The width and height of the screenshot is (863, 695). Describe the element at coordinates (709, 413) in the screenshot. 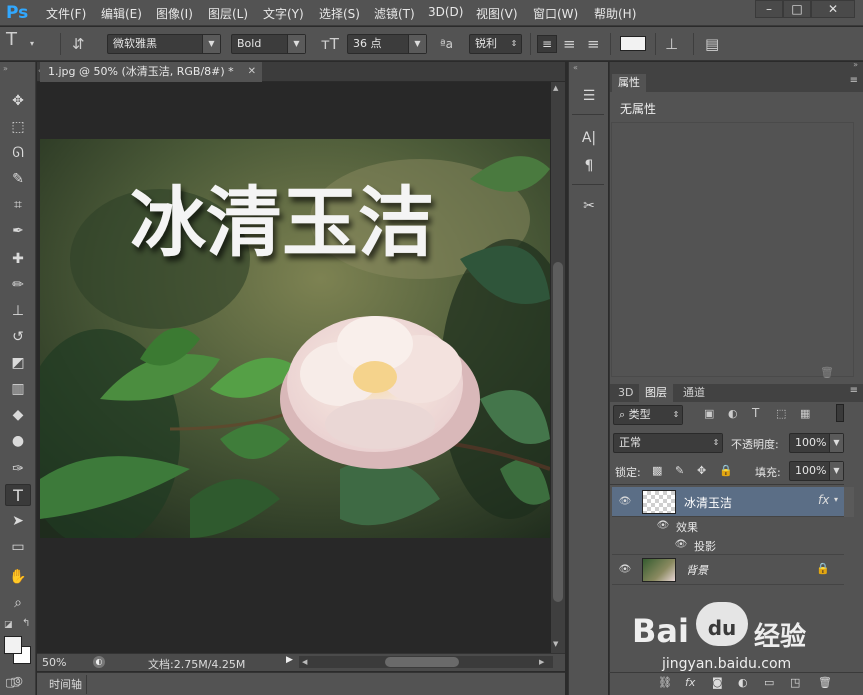

I see `filter-pixel-icon: ▣` at that location.